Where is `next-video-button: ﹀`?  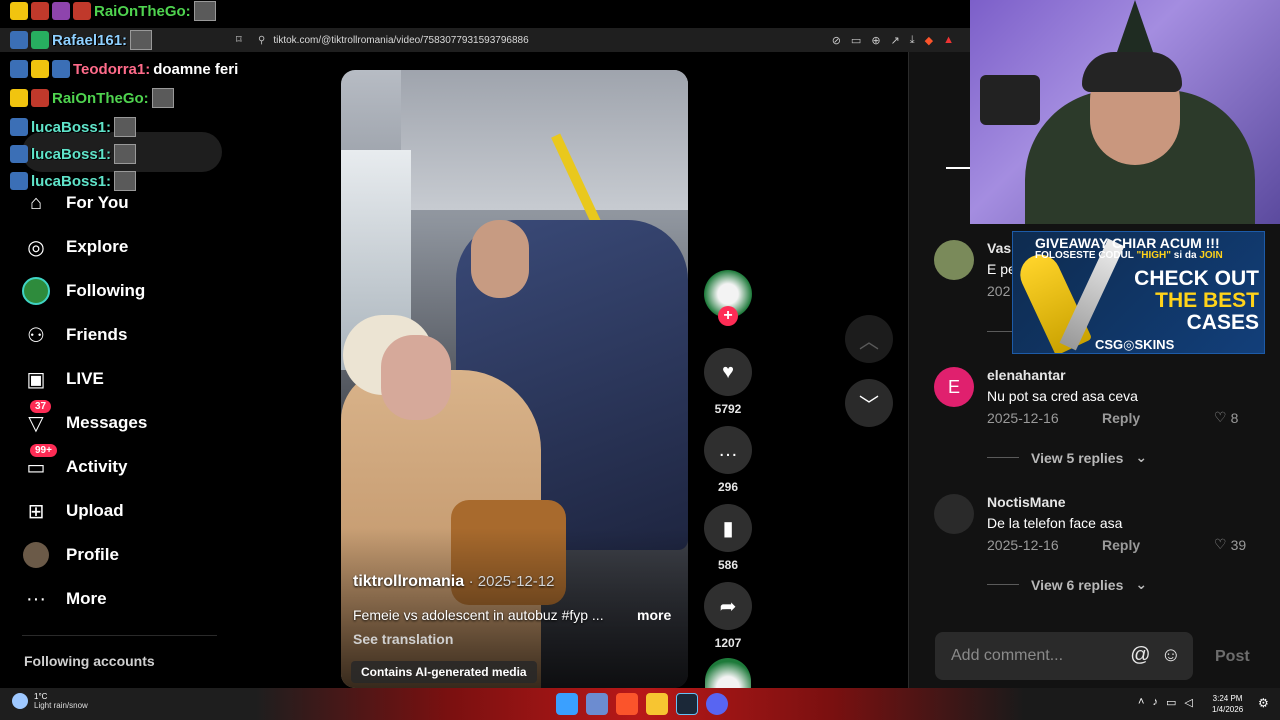 next-video-button: ﹀ is located at coordinates (869, 403).